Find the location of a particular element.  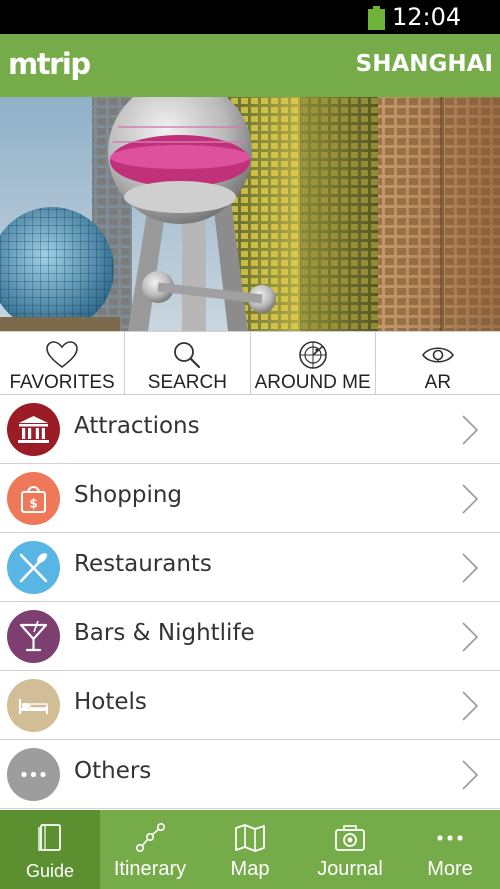

around-me-button: AROUND ME is located at coordinates (313, 363).